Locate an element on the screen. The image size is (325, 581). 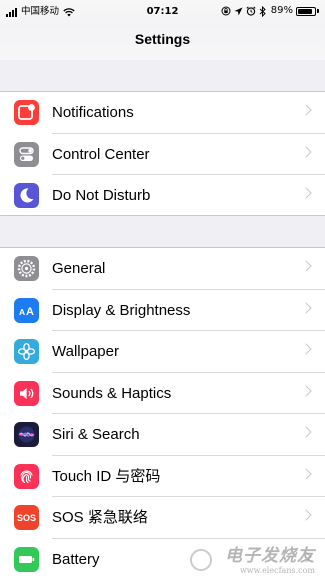
settings-row-notifications: Notifications is located at coordinates (162, 113).